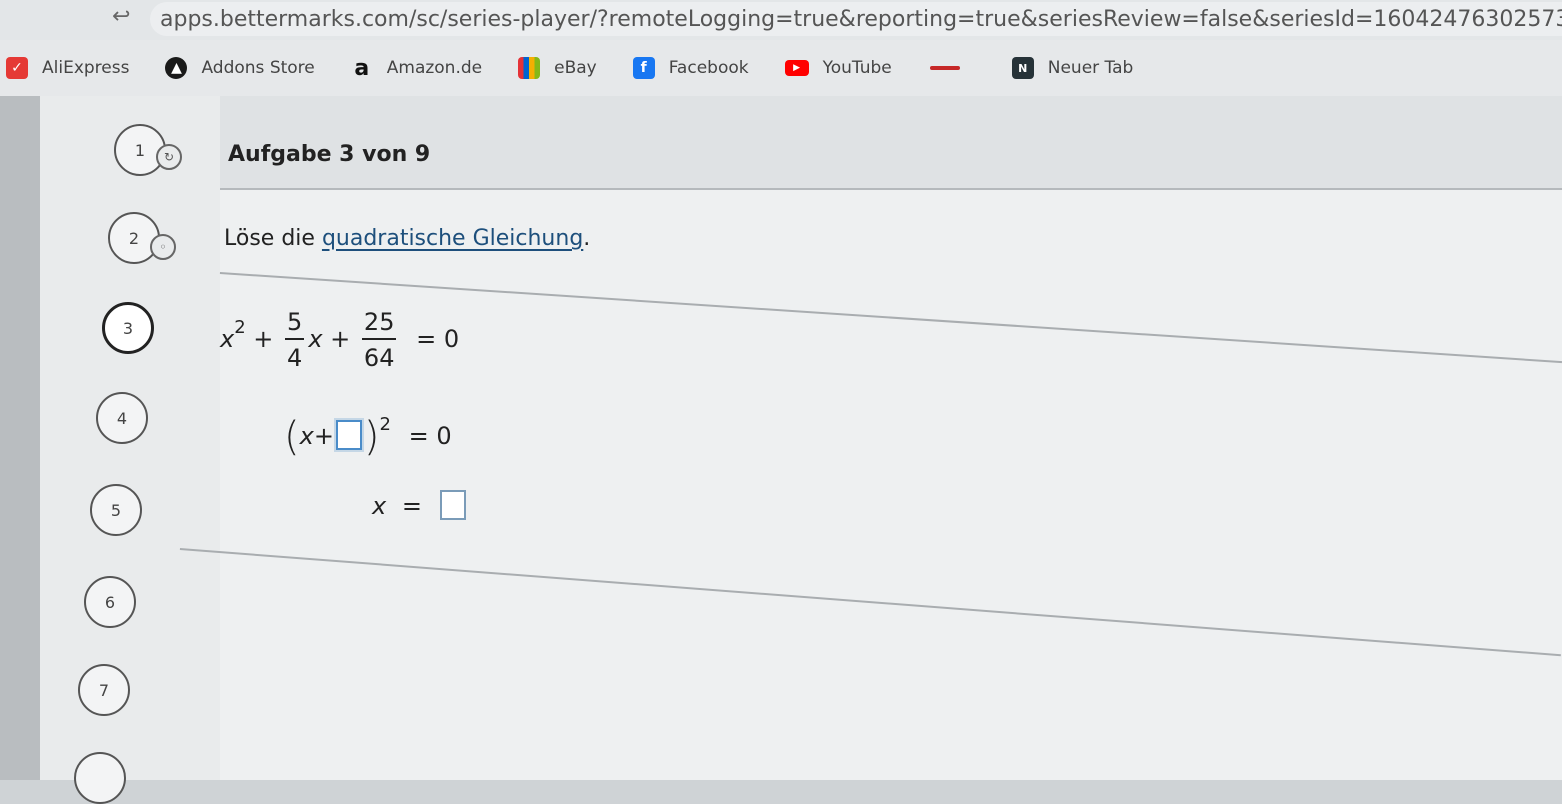 This screenshot has width=1562, height=804. I want to click on step-number: 4, so click(122, 418).